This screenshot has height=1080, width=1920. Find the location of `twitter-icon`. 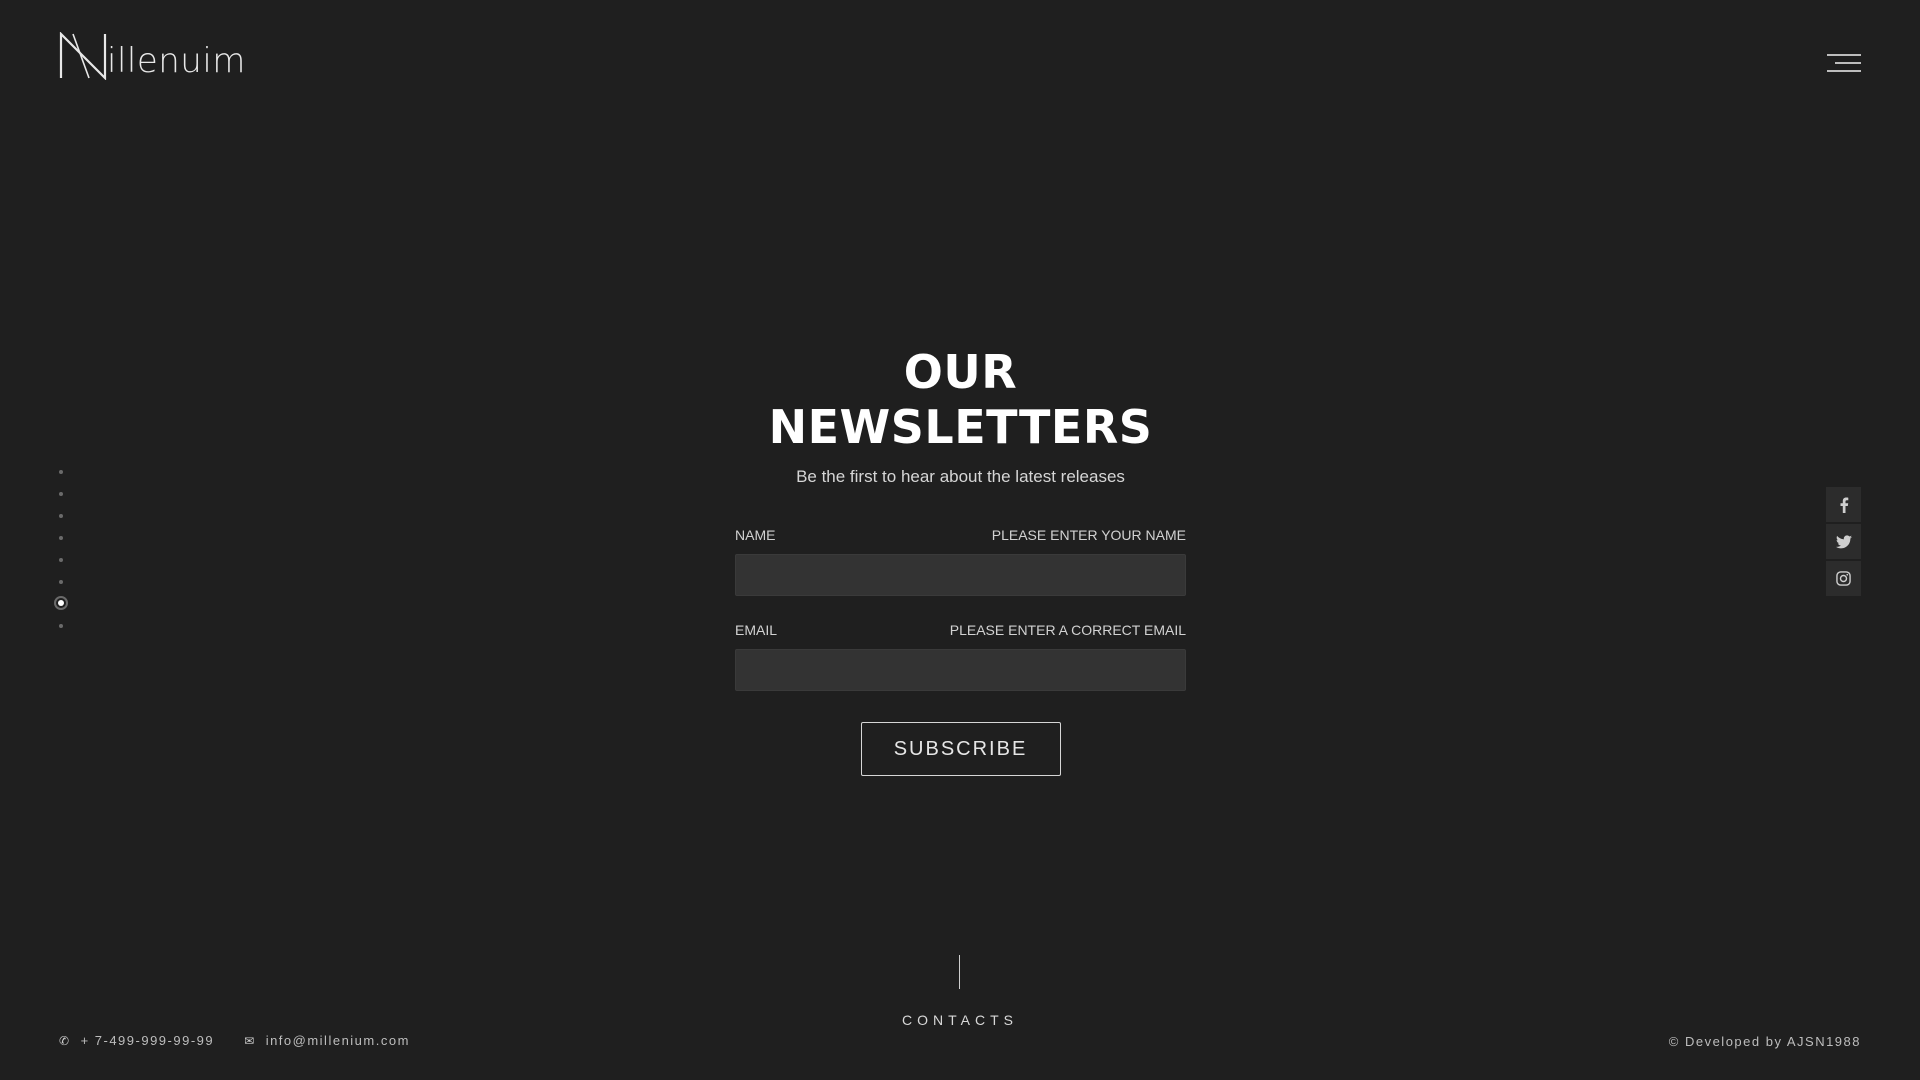

twitter-icon is located at coordinates (1843, 541).